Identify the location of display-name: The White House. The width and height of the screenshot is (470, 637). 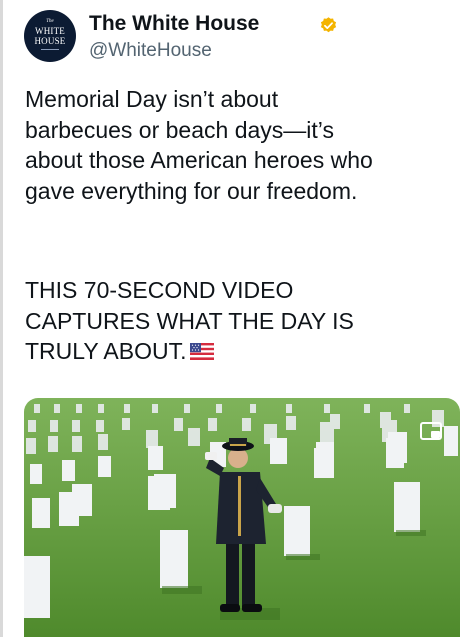
(174, 24).